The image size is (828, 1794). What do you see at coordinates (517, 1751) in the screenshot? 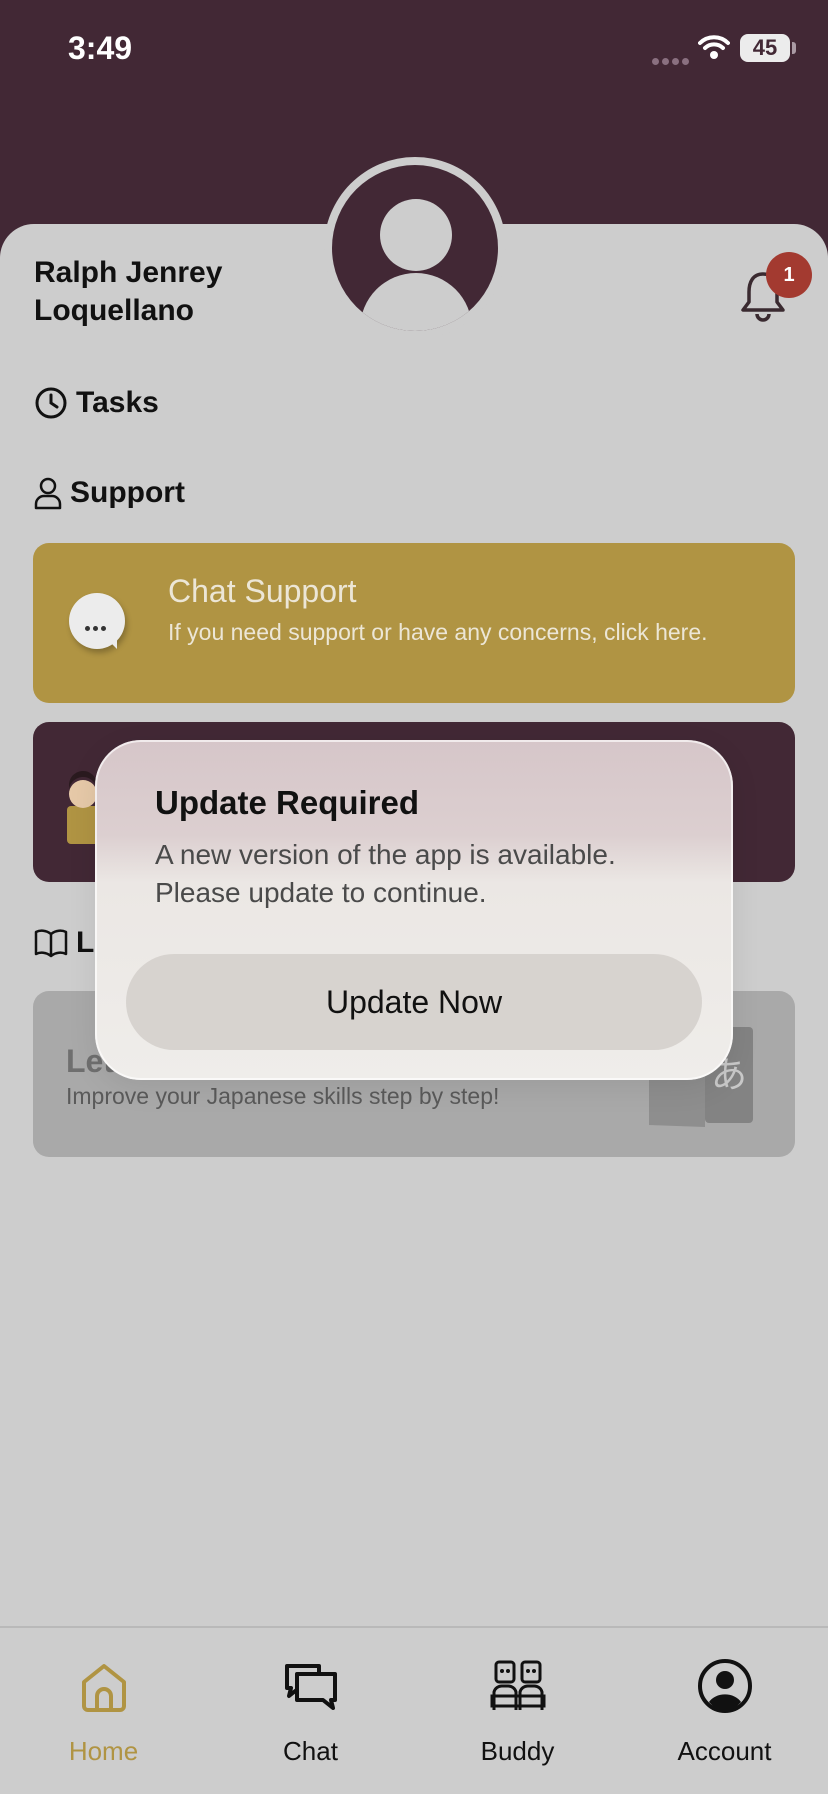
I see `tab-buddy-label: Buddy` at bounding box center [517, 1751].